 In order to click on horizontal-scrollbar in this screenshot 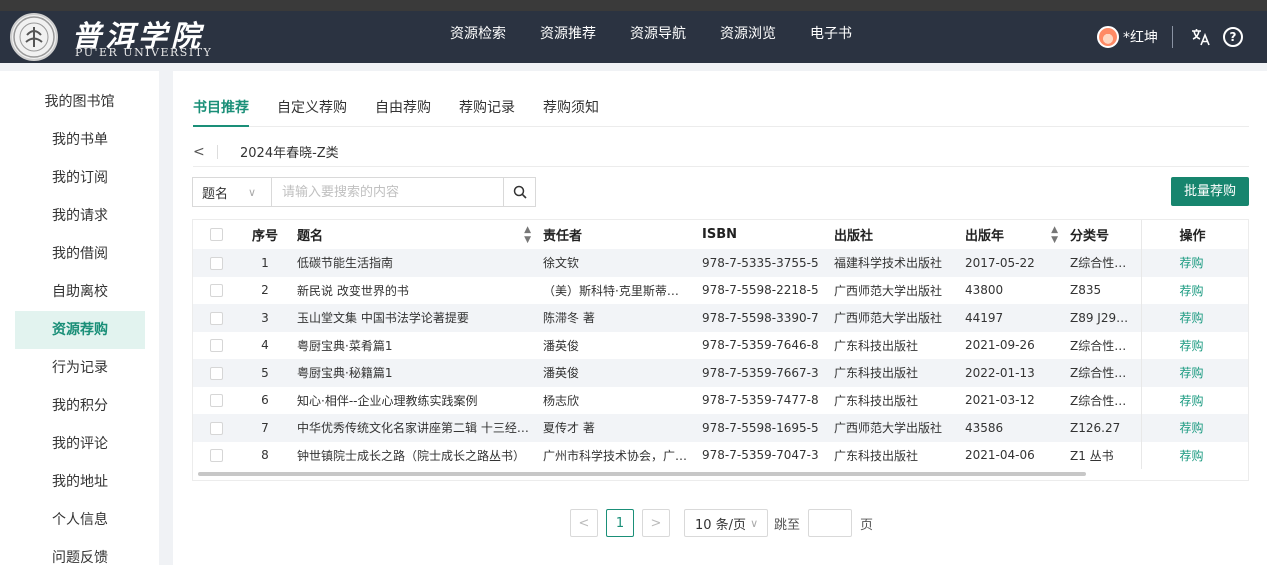, I will do `click(642, 474)`.